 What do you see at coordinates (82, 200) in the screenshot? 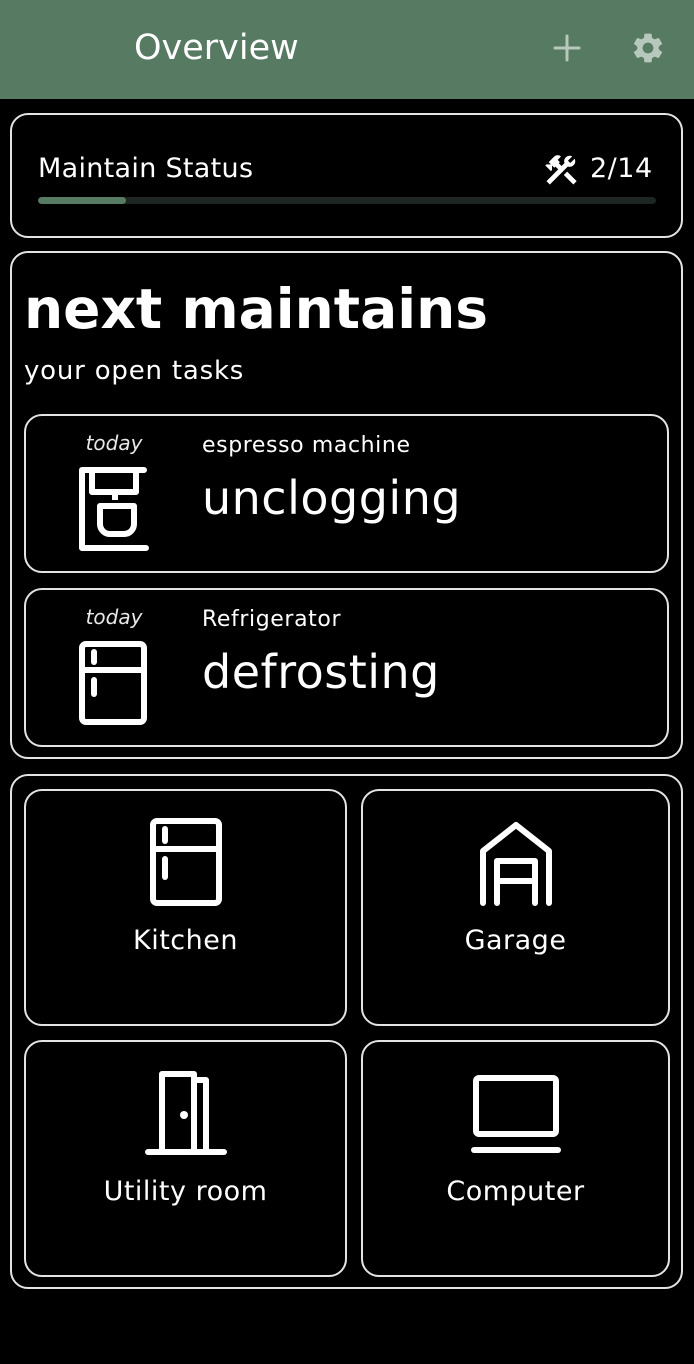
I see `maintain-progress-fill` at bounding box center [82, 200].